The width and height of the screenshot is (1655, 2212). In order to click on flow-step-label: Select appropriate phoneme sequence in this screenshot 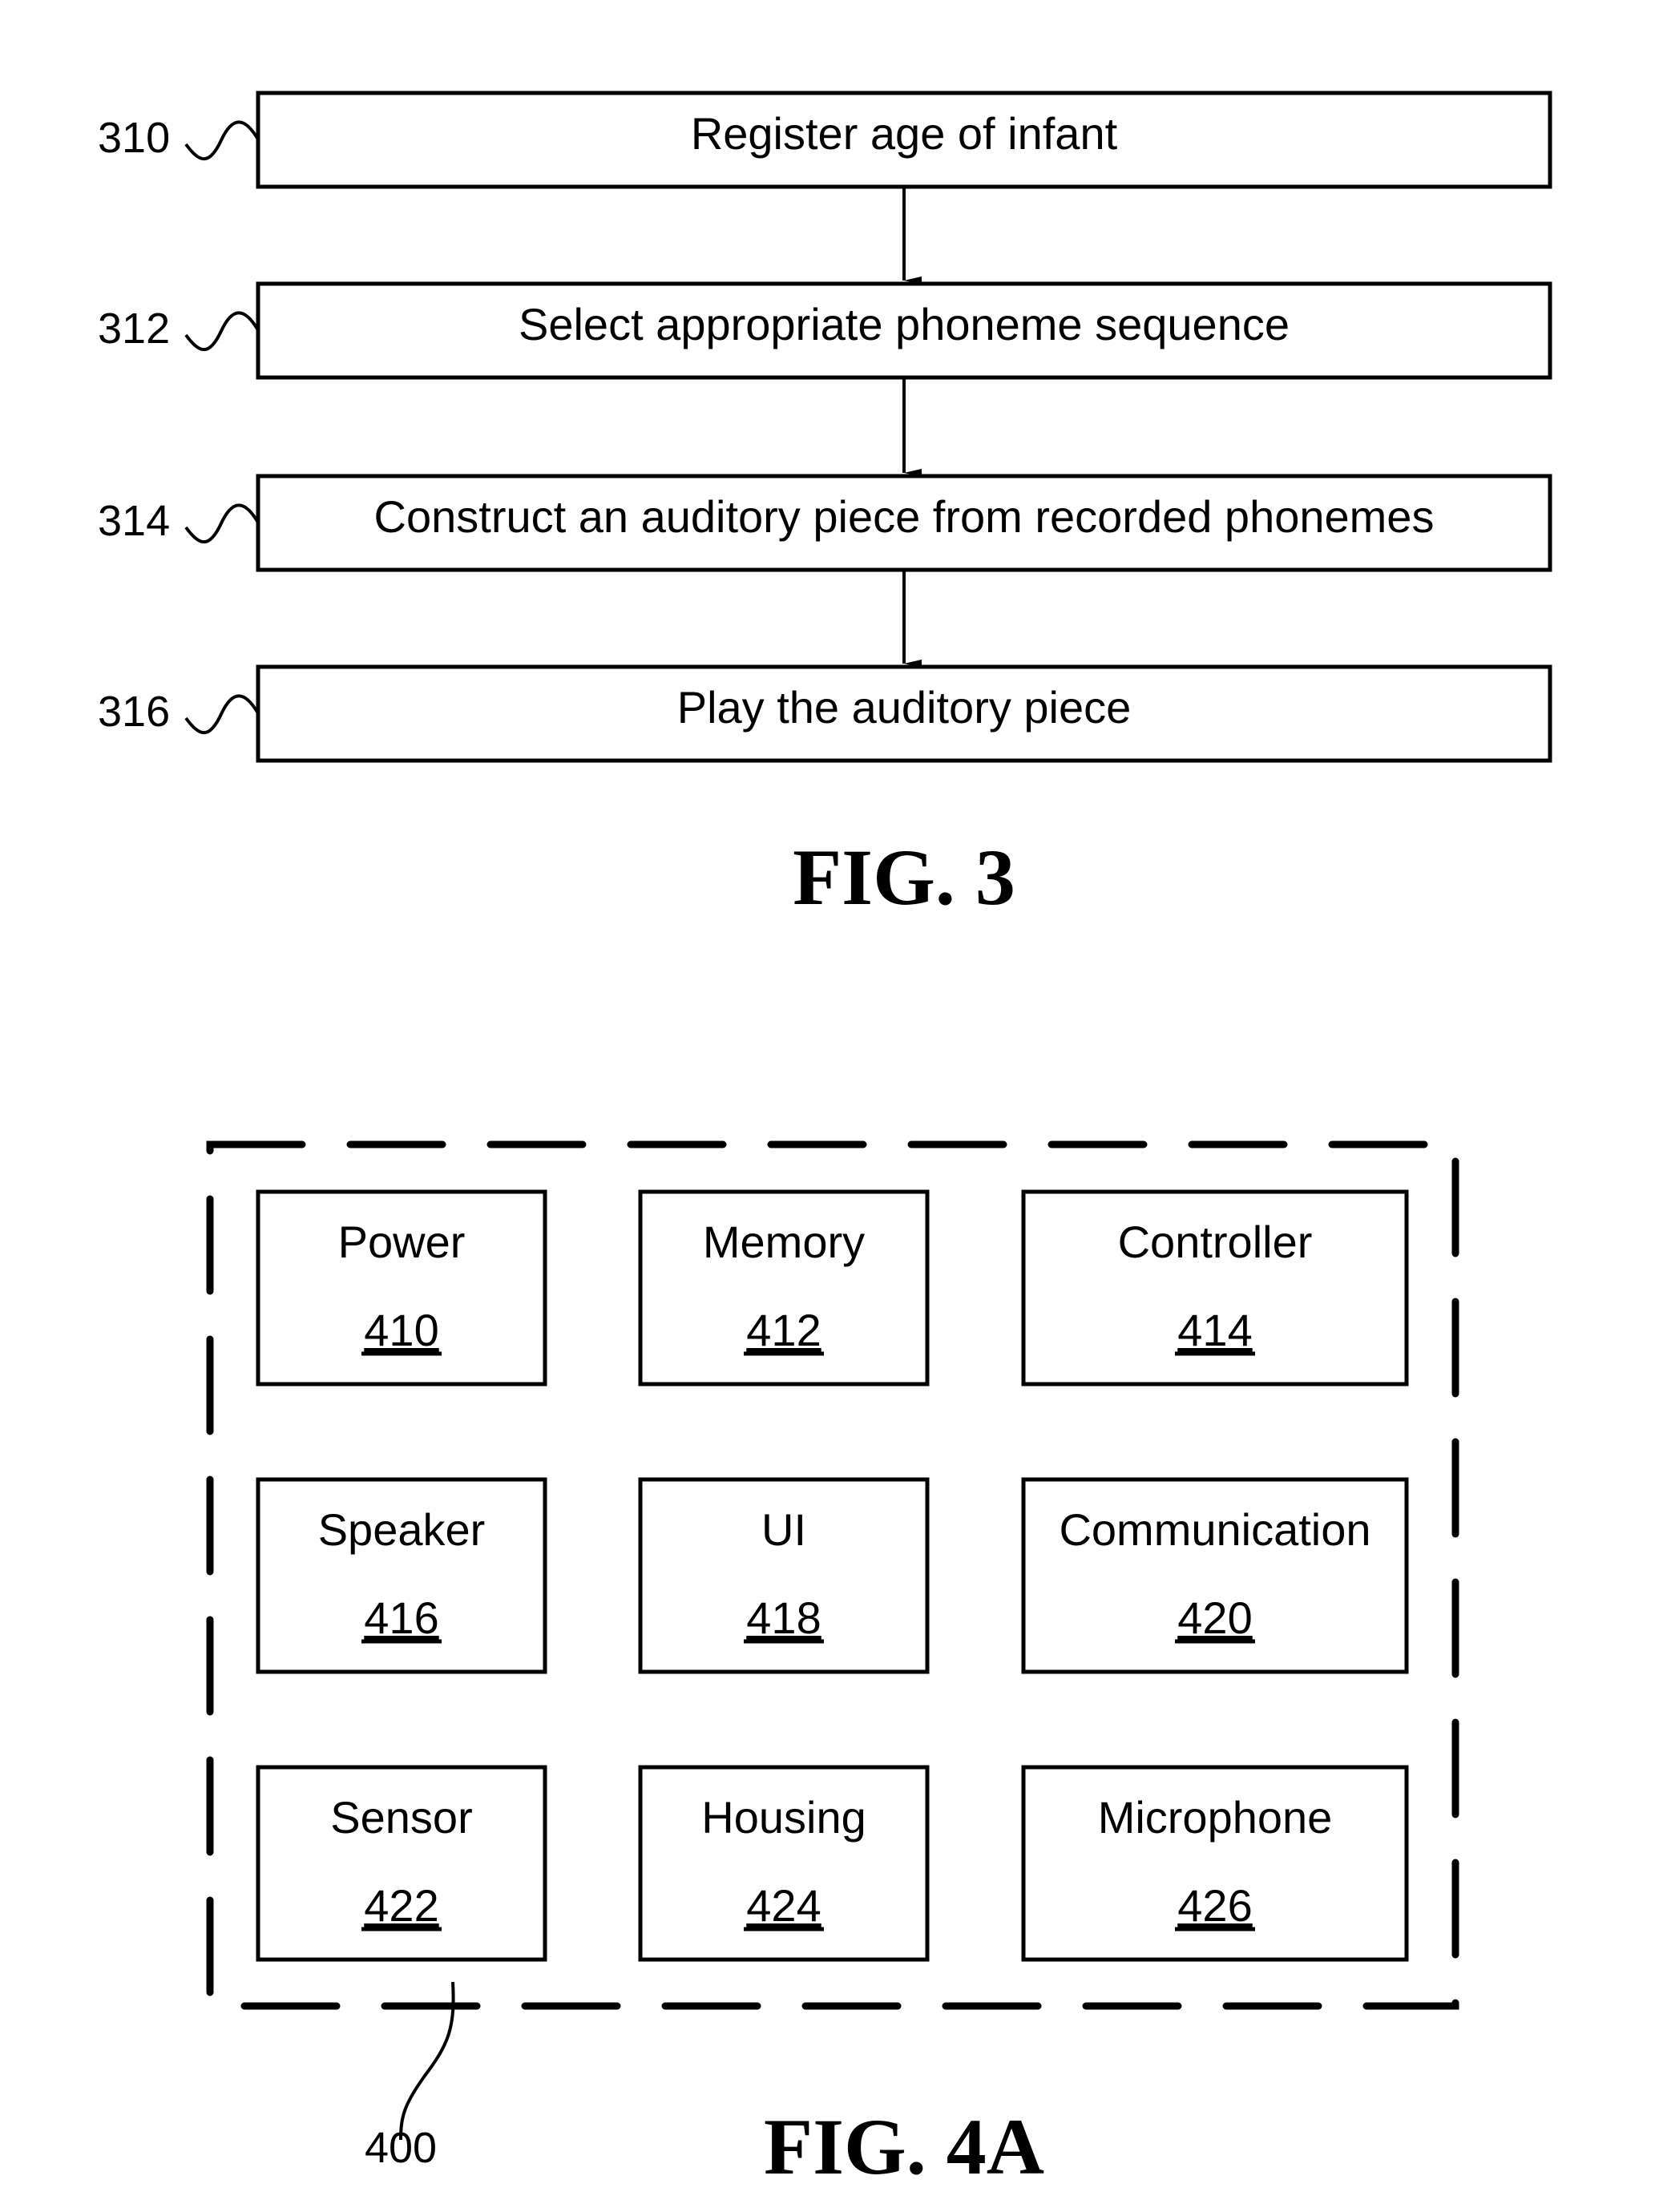, I will do `click(904, 324)`.